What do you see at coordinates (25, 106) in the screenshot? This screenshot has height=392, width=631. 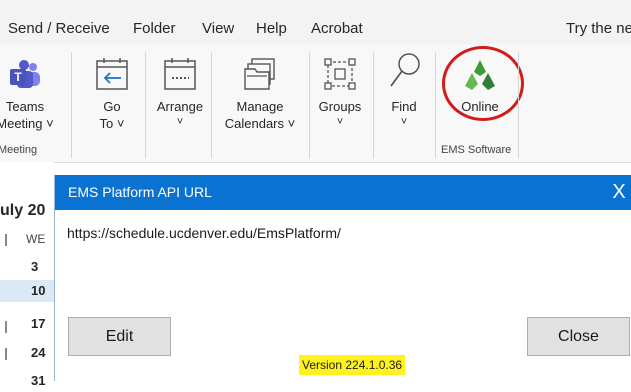 I see `teams-label-line1: Teams` at bounding box center [25, 106].